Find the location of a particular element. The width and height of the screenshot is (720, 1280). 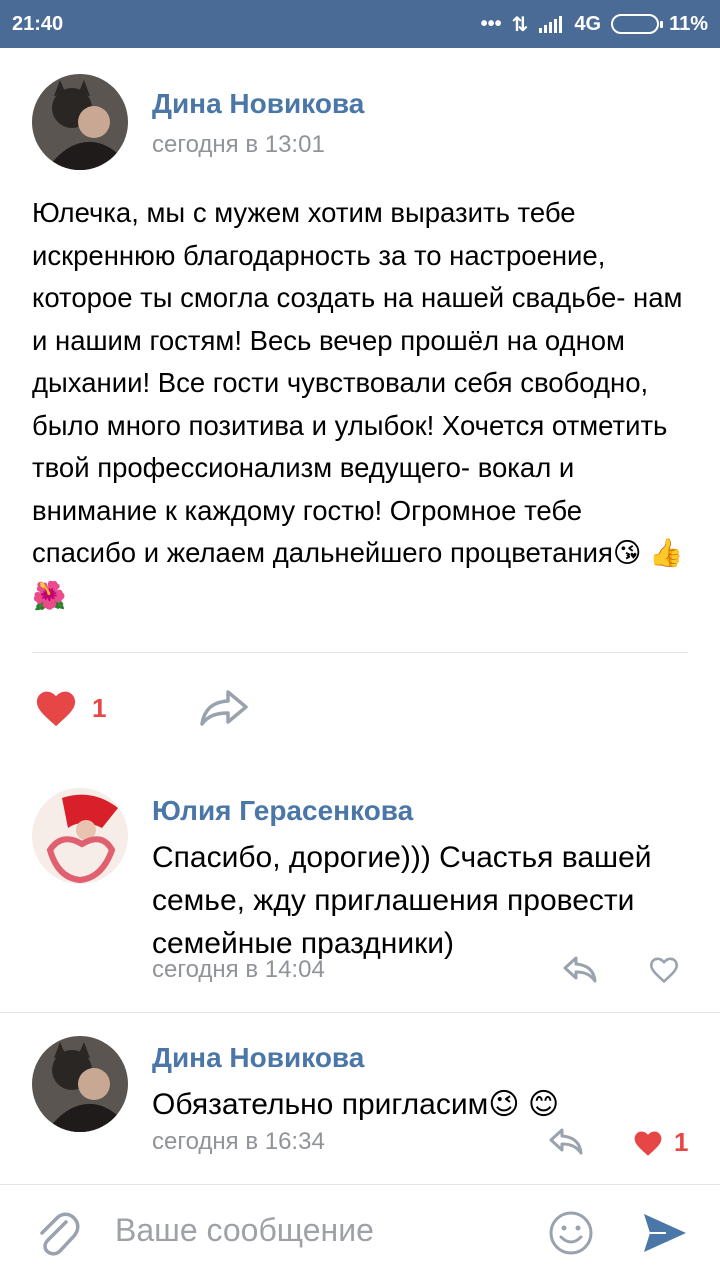

more-icon: ••• is located at coordinates (491, 23).